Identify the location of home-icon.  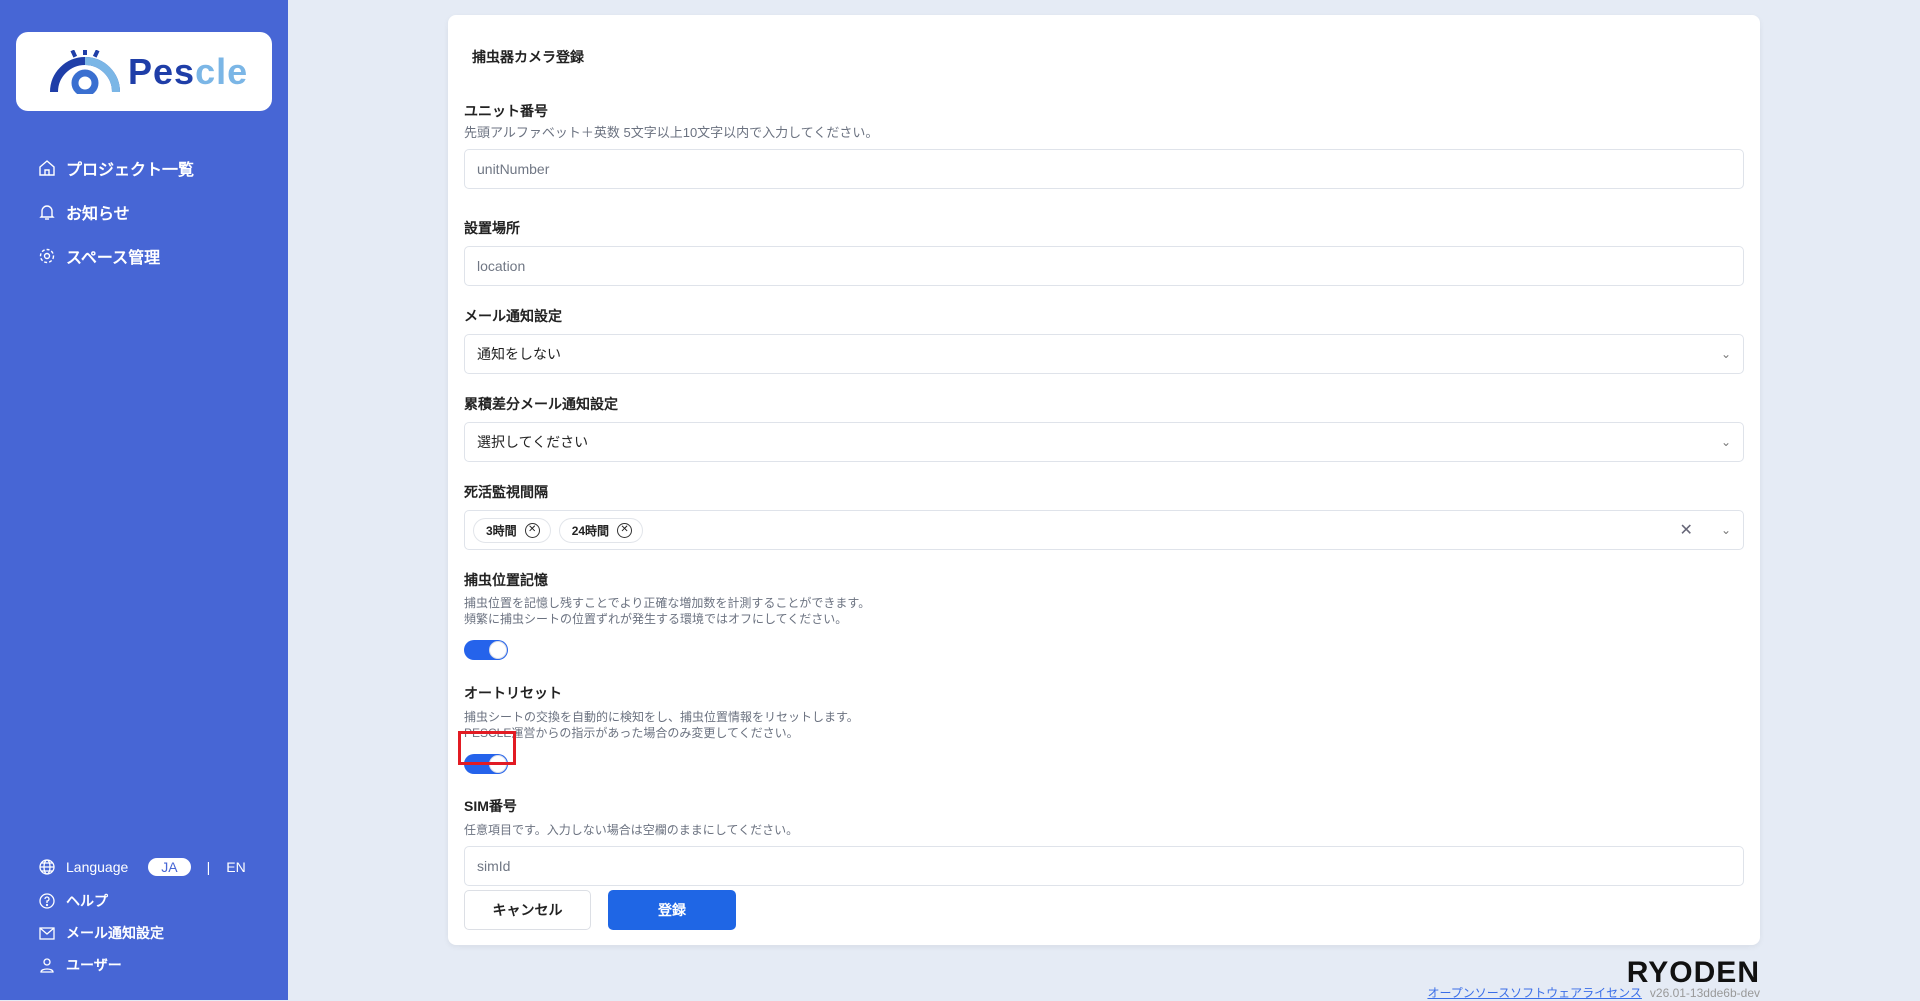
(47, 168).